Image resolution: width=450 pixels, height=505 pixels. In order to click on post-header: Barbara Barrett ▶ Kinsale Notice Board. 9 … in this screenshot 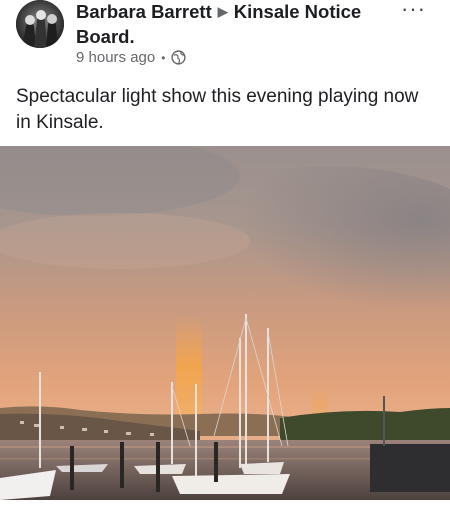, I will do `click(225, 37)`.